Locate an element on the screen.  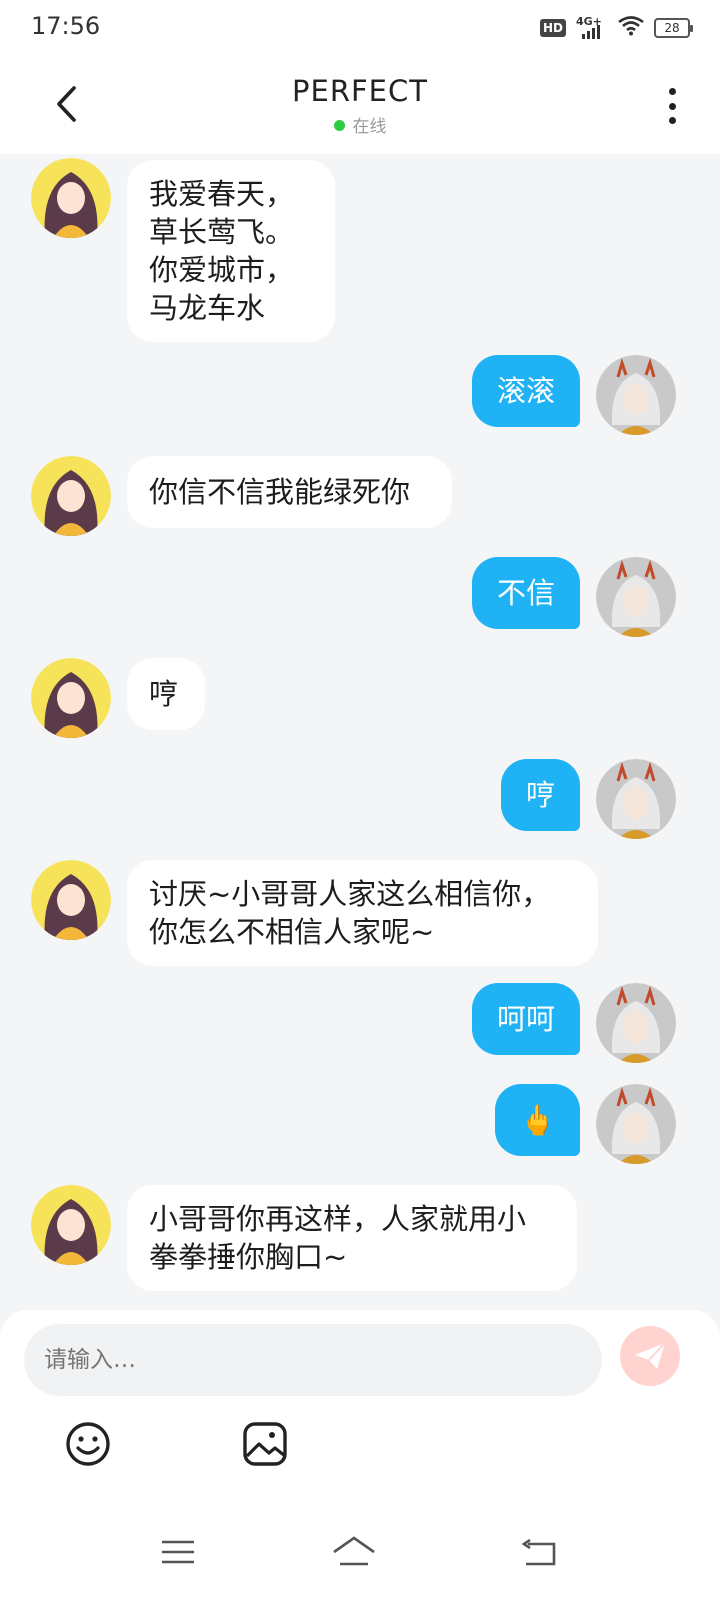
status-time: 17:56 is located at coordinates (66, 26).